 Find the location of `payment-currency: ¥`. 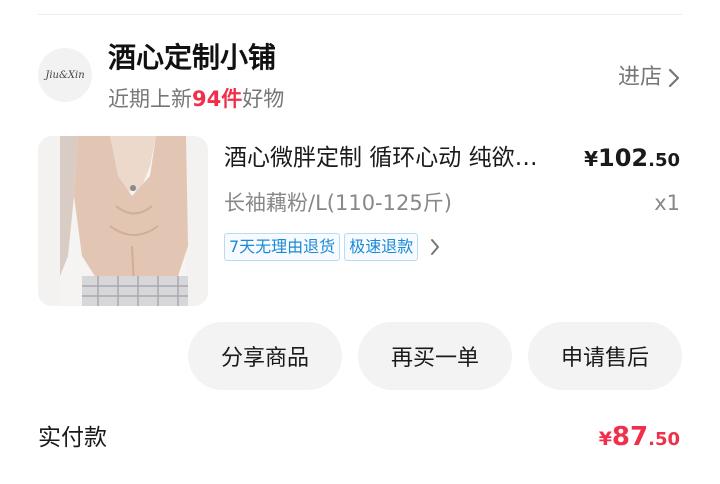

payment-currency: ¥ is located at coordinates (605, 439).